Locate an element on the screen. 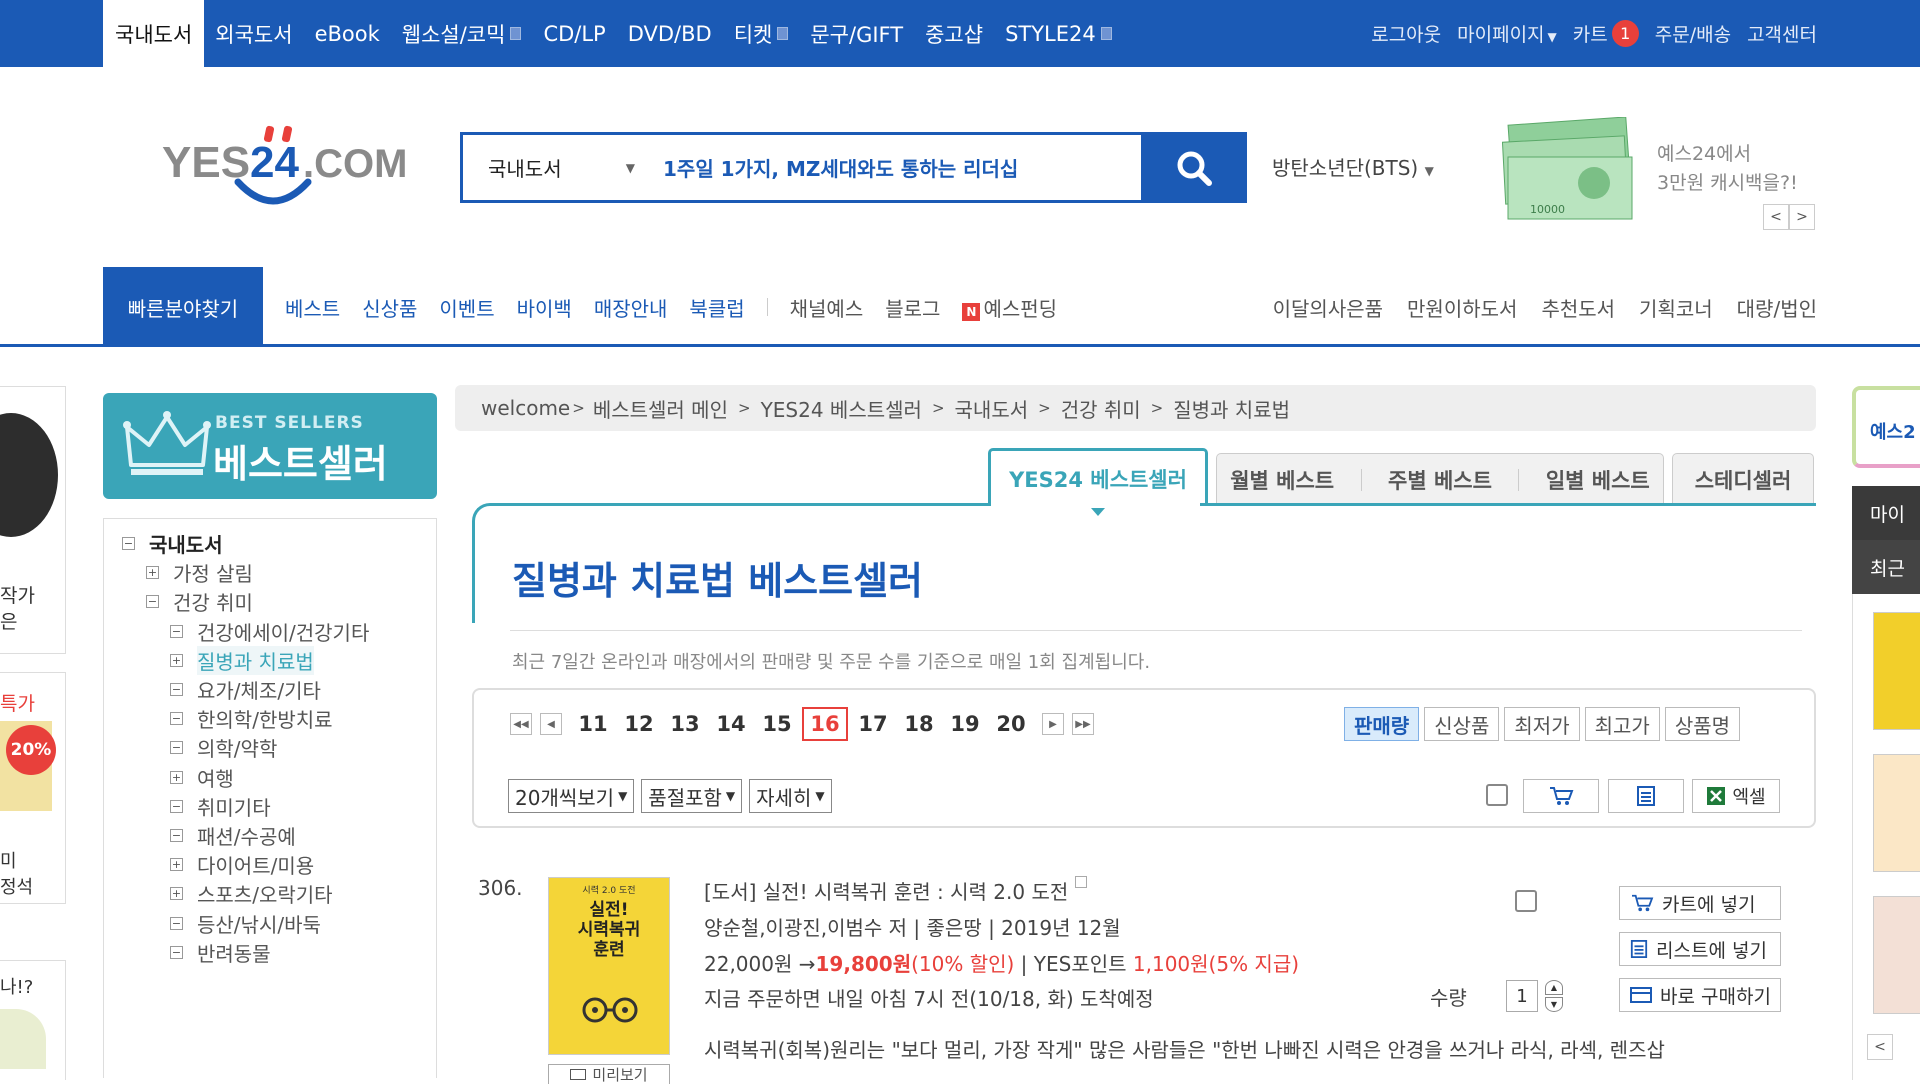  first-page-icon: ◀◀ is located at coordinates (521, 724).